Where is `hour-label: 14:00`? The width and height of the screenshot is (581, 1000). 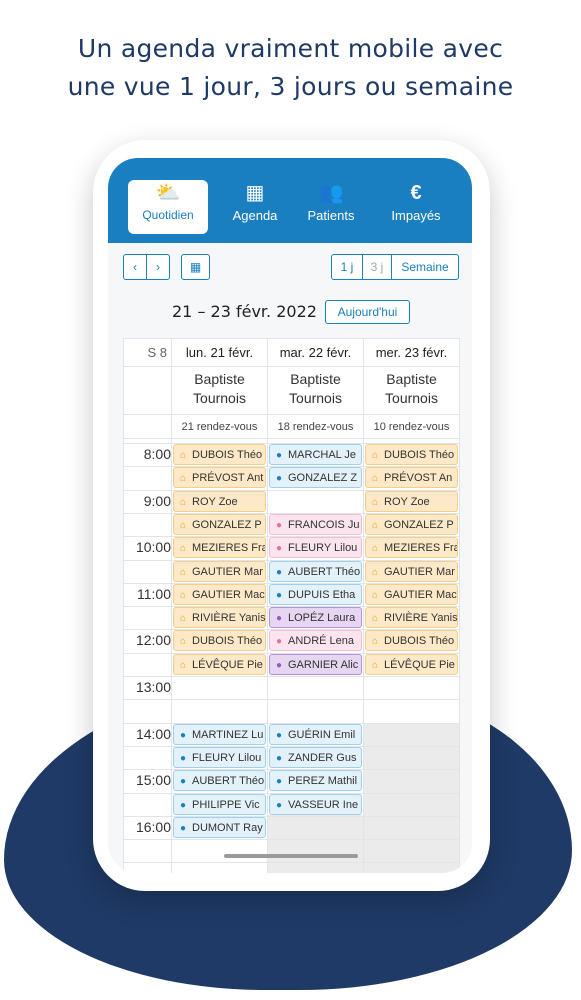
hour-label: 14:00 is located at coordinates (153, 734).